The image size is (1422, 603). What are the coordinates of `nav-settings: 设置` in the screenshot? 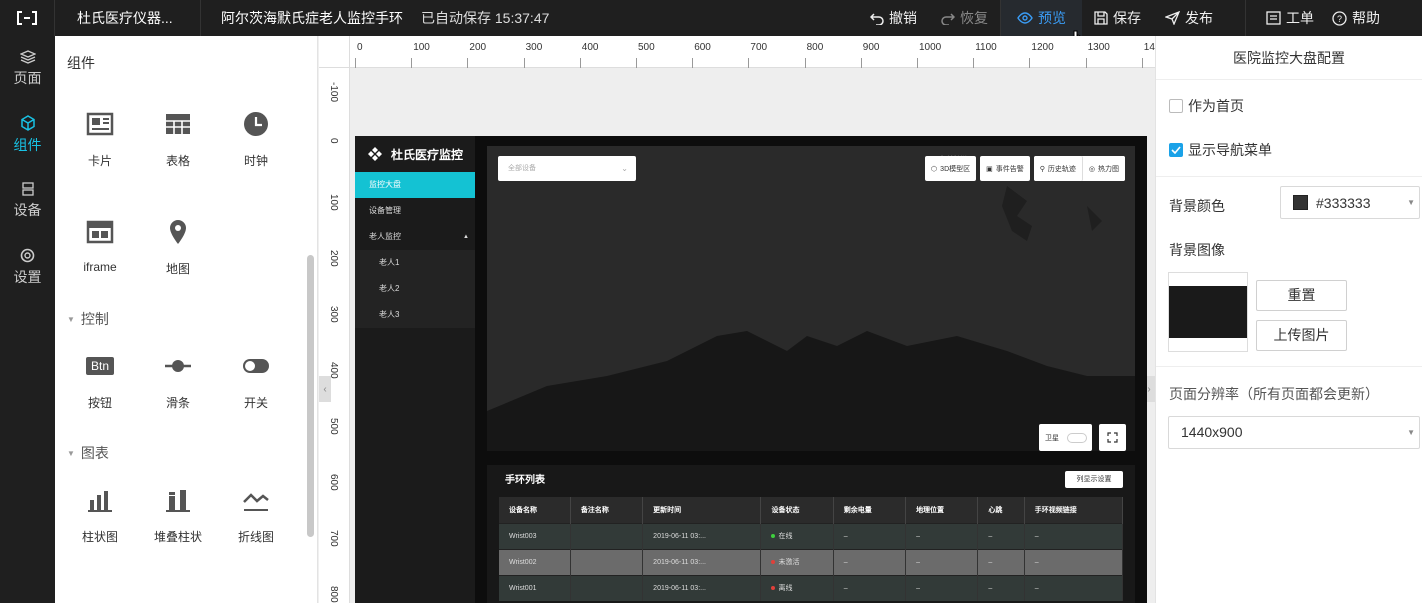 It's located at (27, 267).